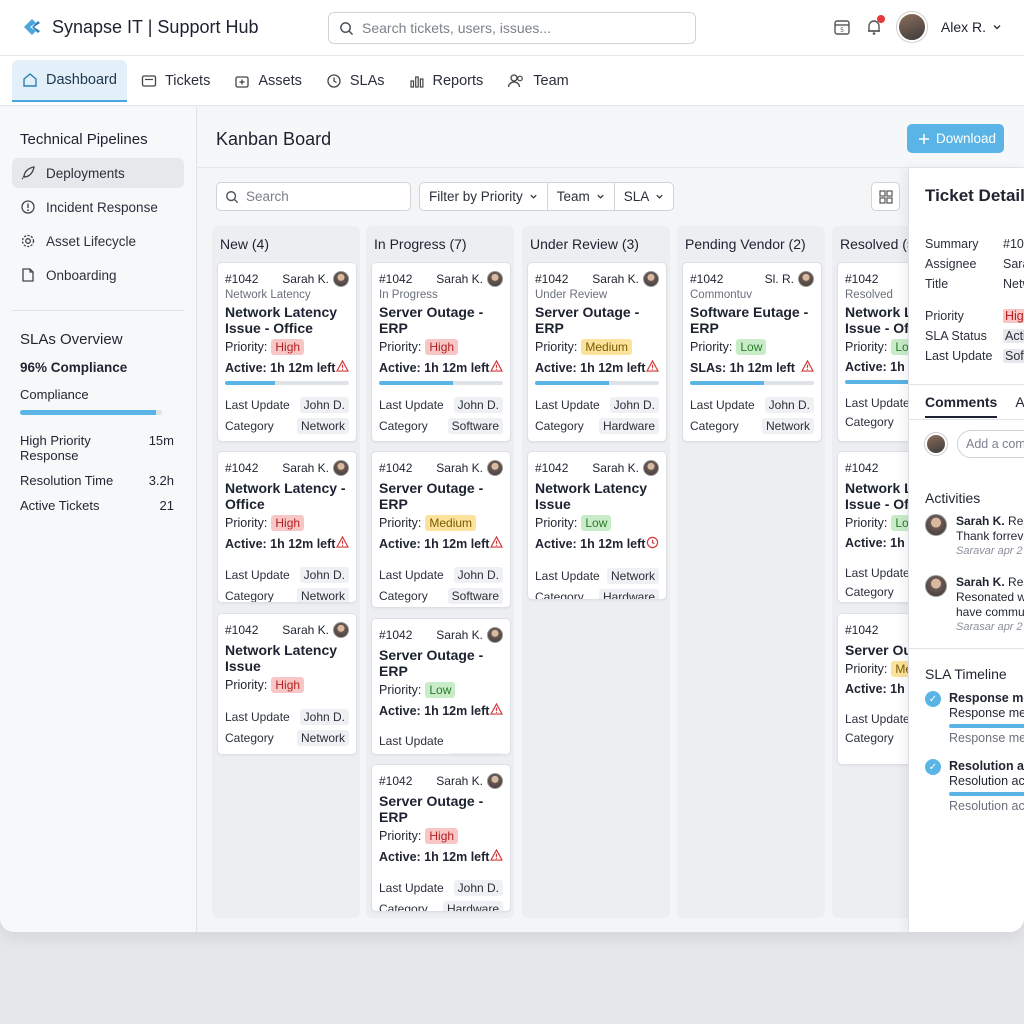  I want to click on brand: Synapse IT | Support Hub, so click(139, 27).